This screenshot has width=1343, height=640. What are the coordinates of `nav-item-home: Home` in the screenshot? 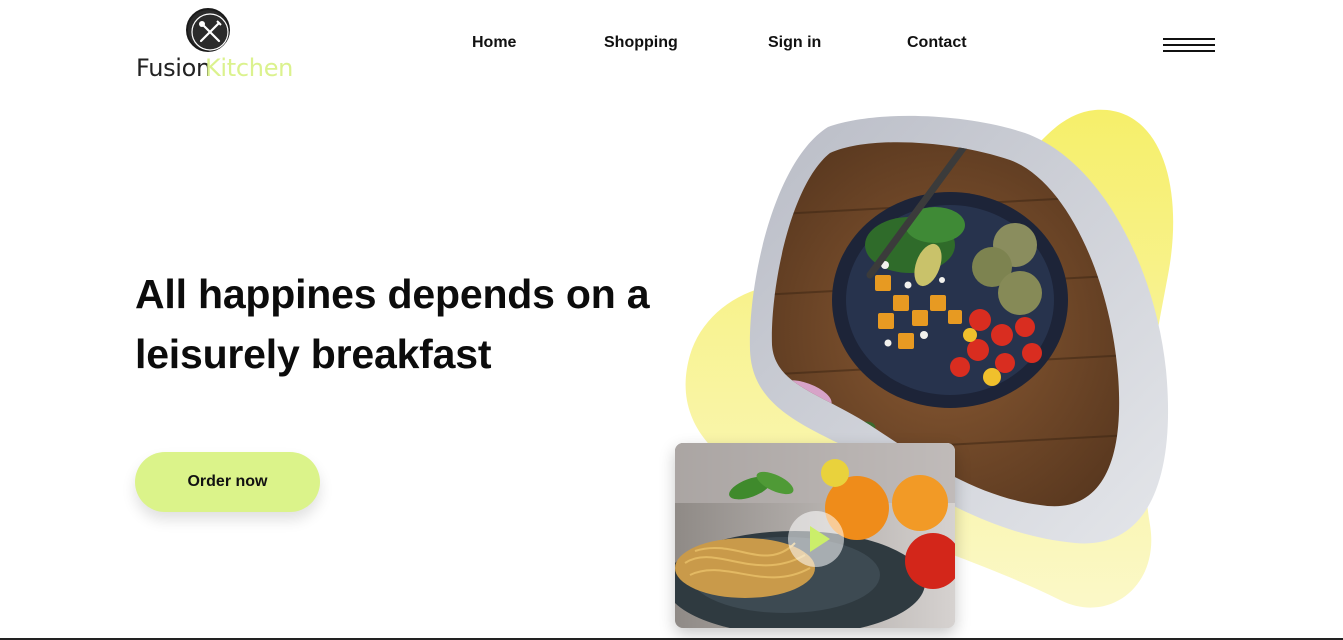 It's located at (494, 43).